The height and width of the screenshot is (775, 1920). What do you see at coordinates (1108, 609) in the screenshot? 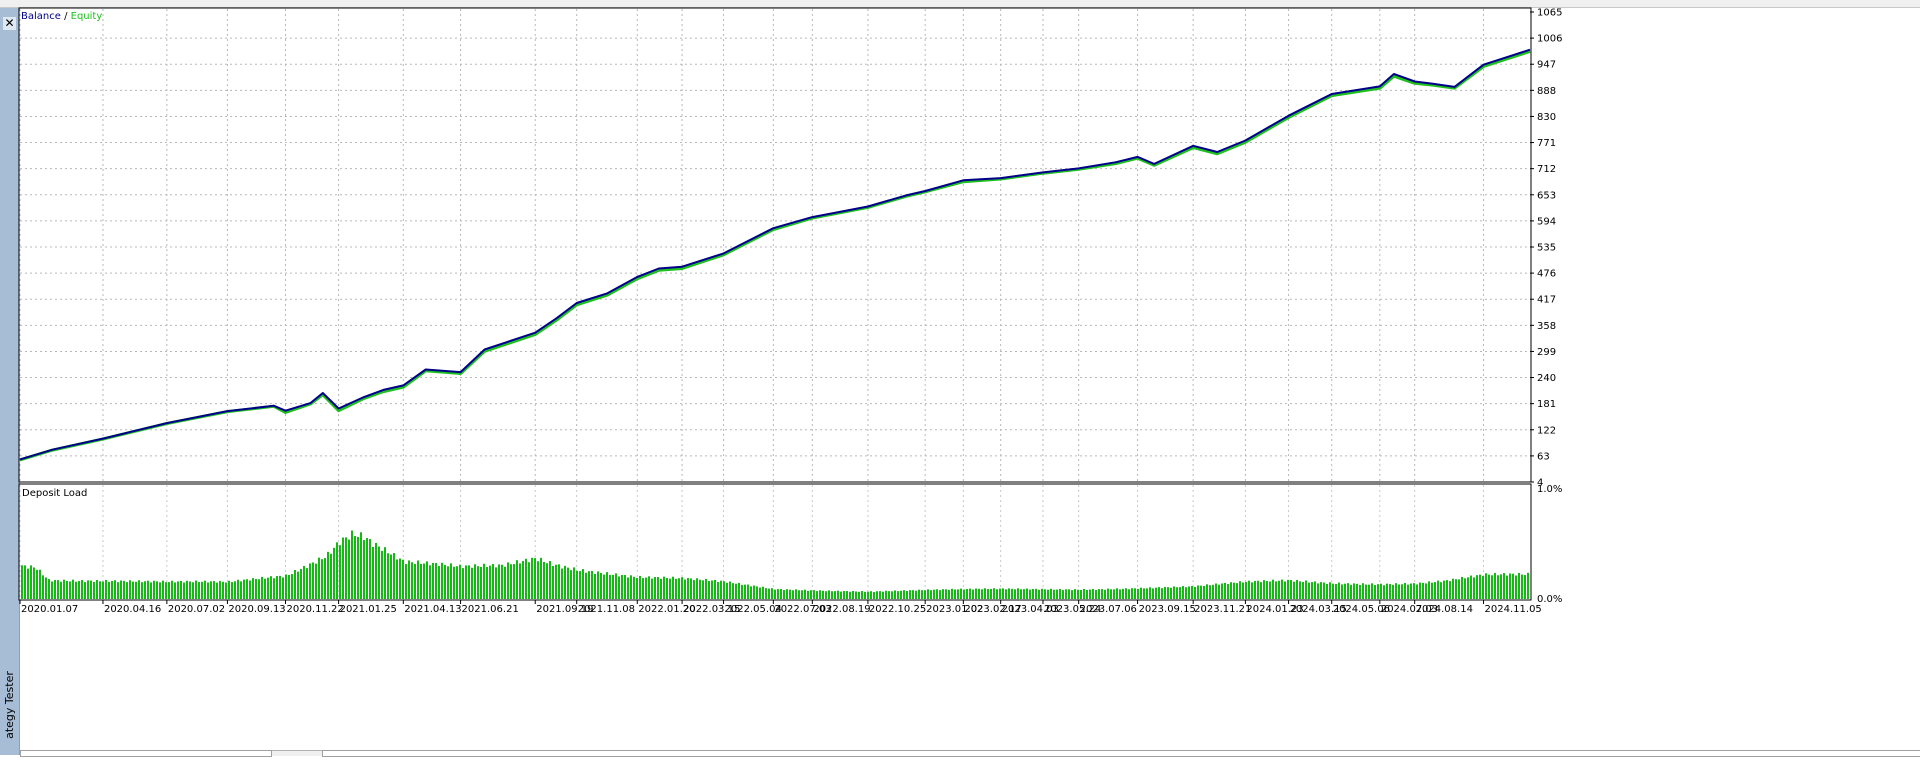
I see `x-tick-label: 2023.07.06` at bounding box center [1108, 609].